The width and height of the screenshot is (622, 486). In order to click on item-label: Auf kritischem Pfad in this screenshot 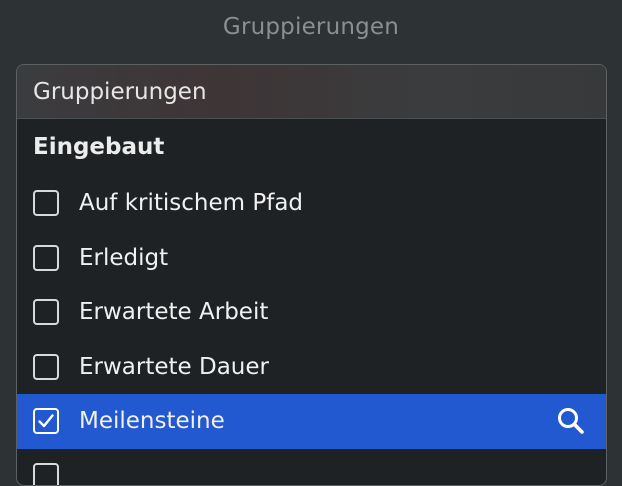, I will do `click(191, 203)`.